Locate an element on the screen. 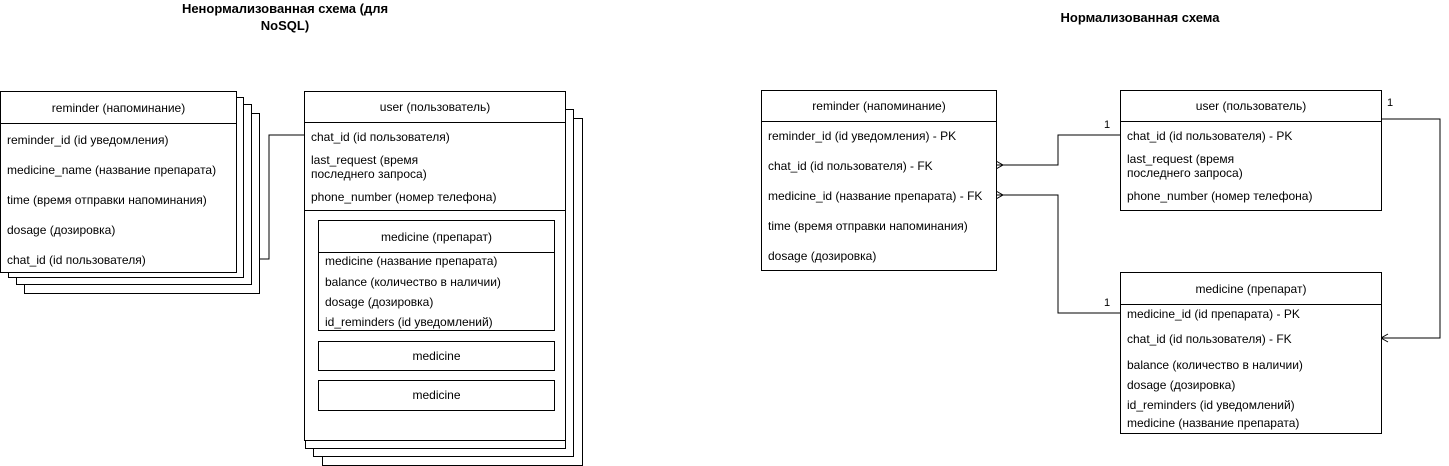  left-user-header: user (пользователь) is located at coordinates (435, 107).